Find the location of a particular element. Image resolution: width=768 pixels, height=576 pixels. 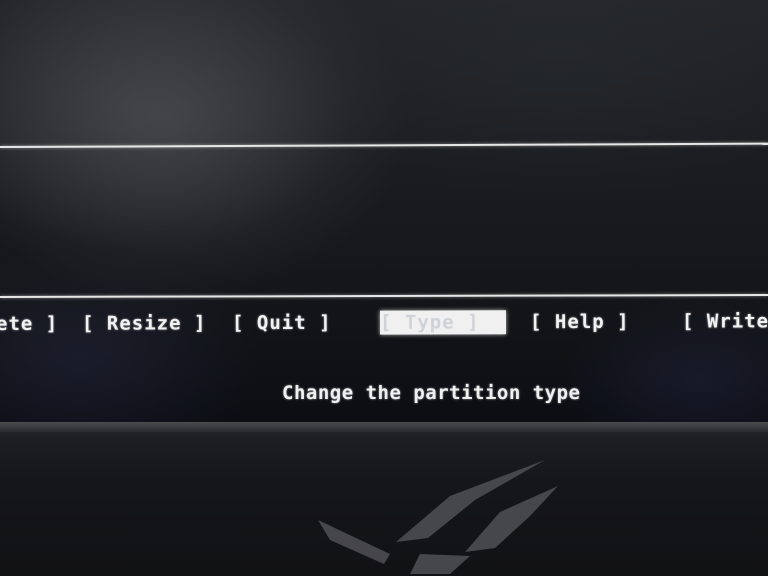

bezel-edge is located at coordinates (384, 427).